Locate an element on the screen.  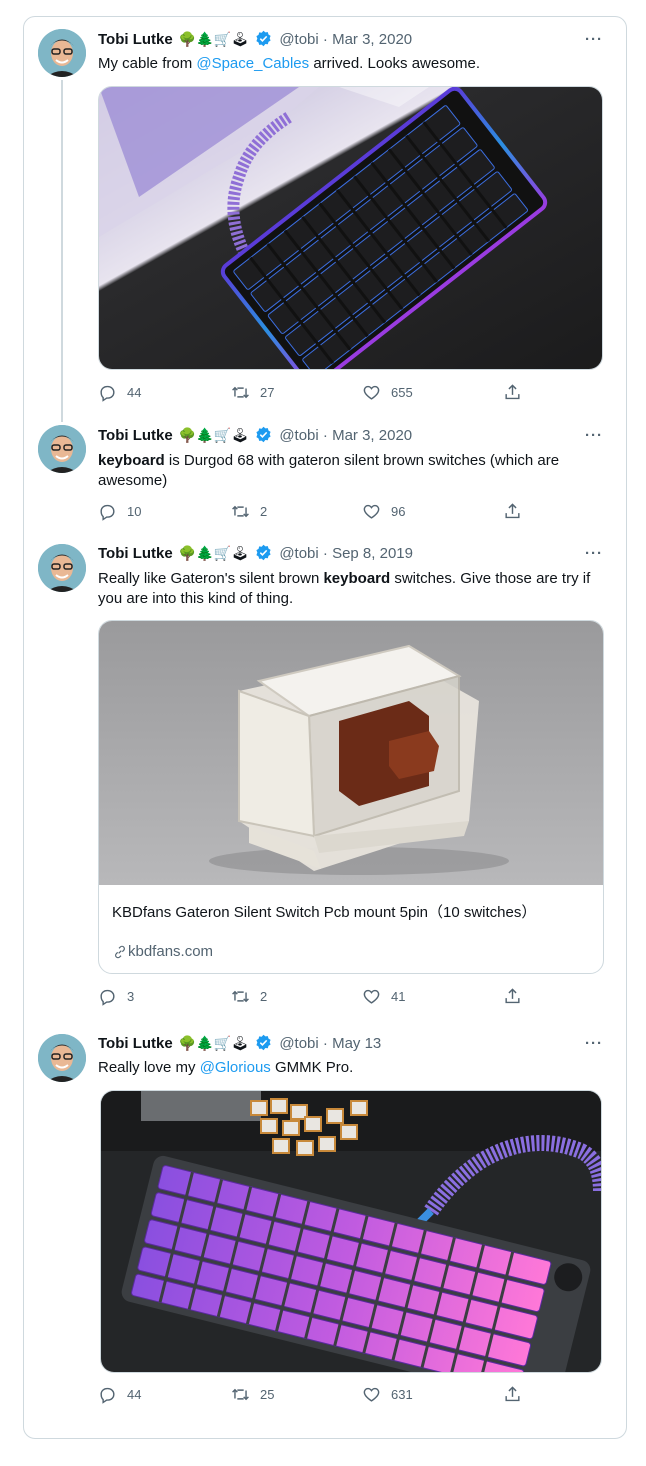
like-button: 655 is located at coordinates (387, 392).